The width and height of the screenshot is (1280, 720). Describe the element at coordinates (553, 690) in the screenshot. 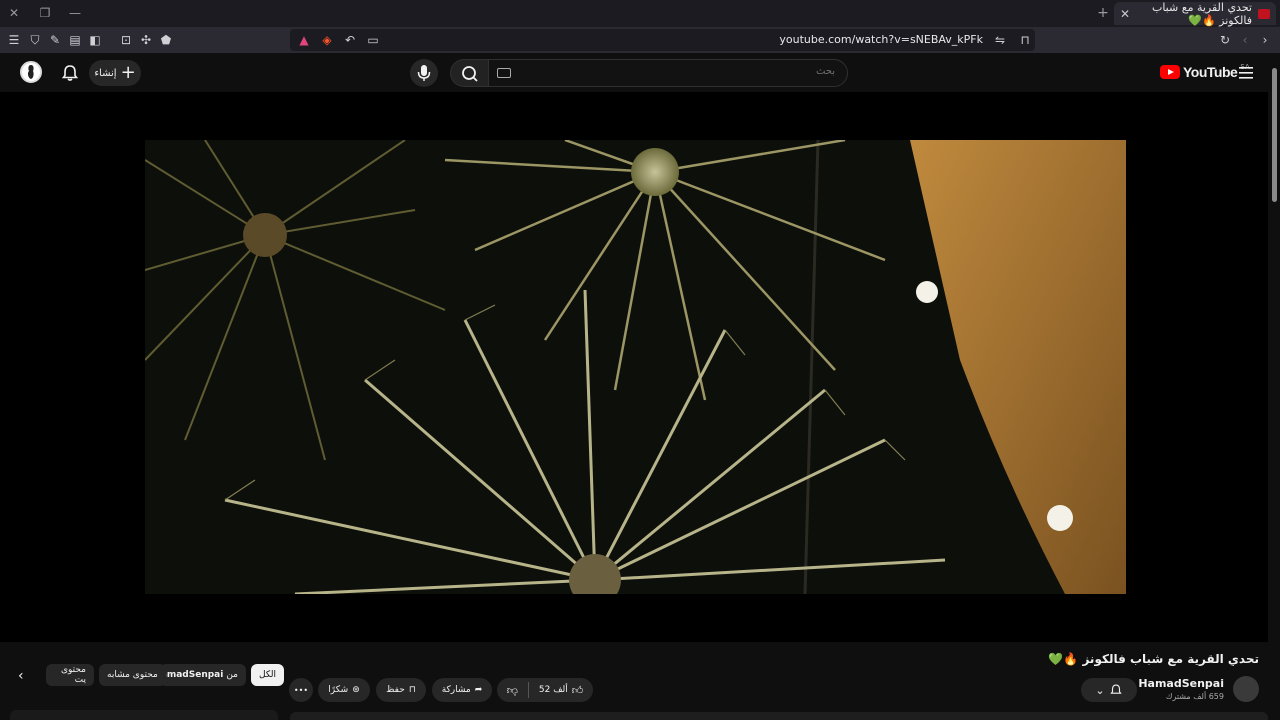

I see `like-count: 52 ألف` at that location.